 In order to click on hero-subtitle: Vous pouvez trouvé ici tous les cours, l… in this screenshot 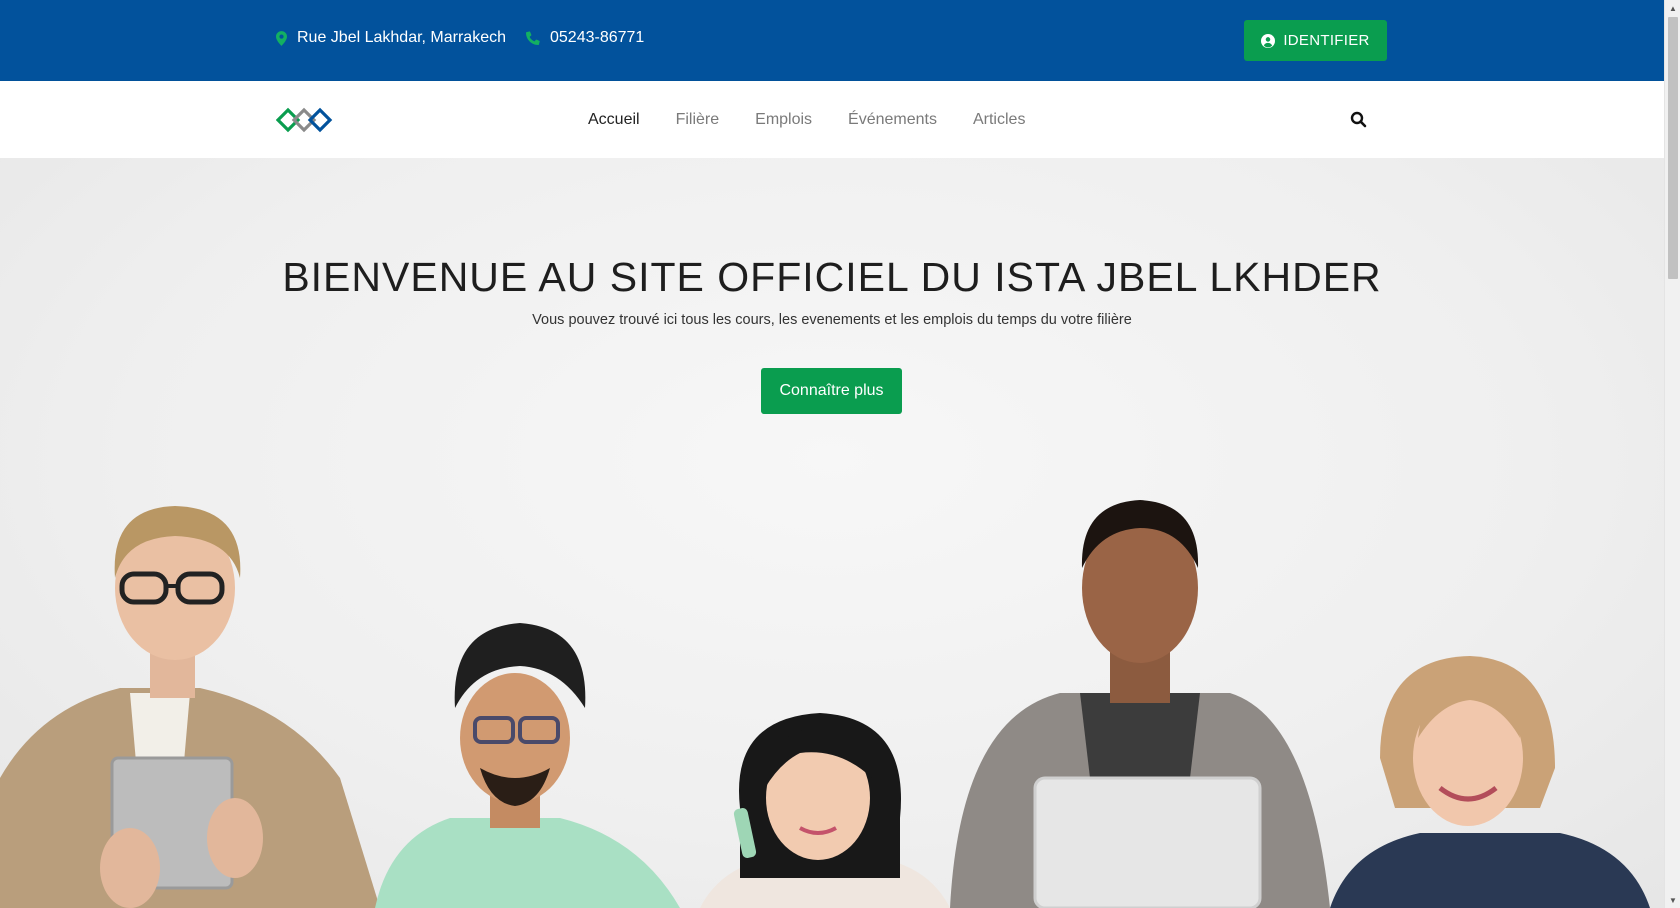, I will do `click(832, 320)`.